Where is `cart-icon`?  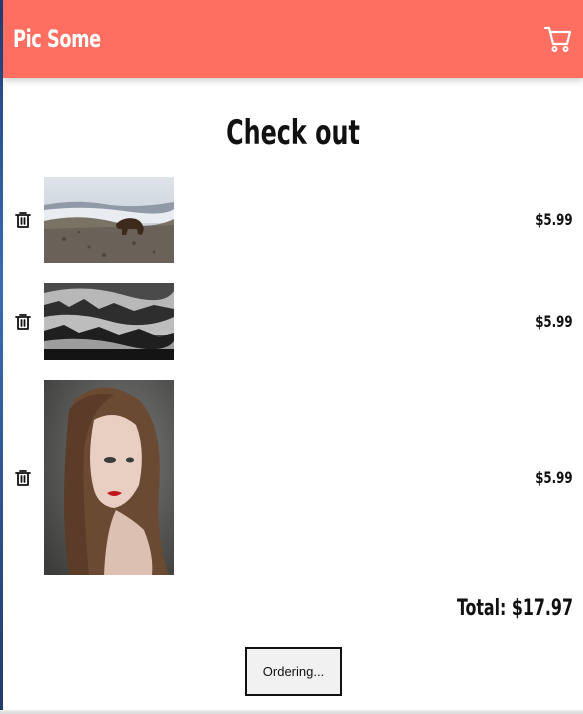
cart-icon is located at coordinates (557, 39).